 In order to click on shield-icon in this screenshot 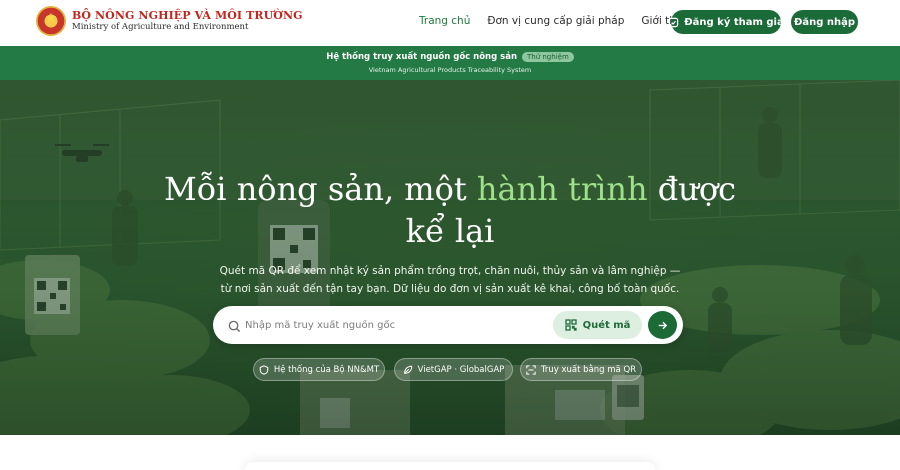, I will do `click(264, 369)`.